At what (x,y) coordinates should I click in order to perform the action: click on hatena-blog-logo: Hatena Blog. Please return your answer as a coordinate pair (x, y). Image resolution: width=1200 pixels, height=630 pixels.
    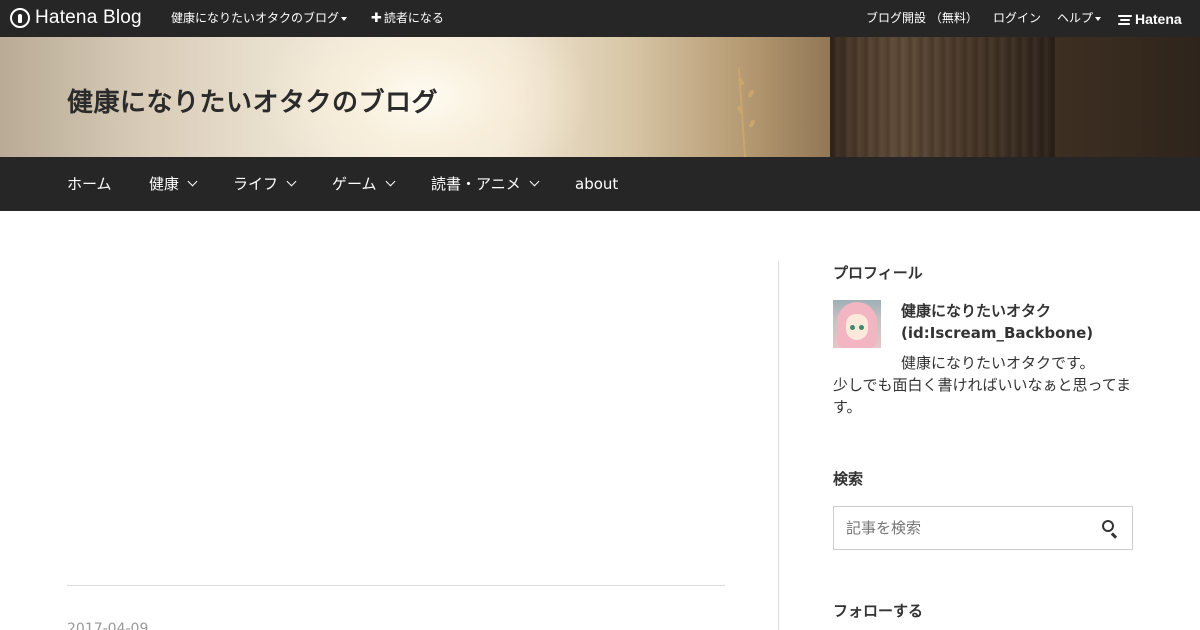
    Looking at the image, I should click on (76, 18).